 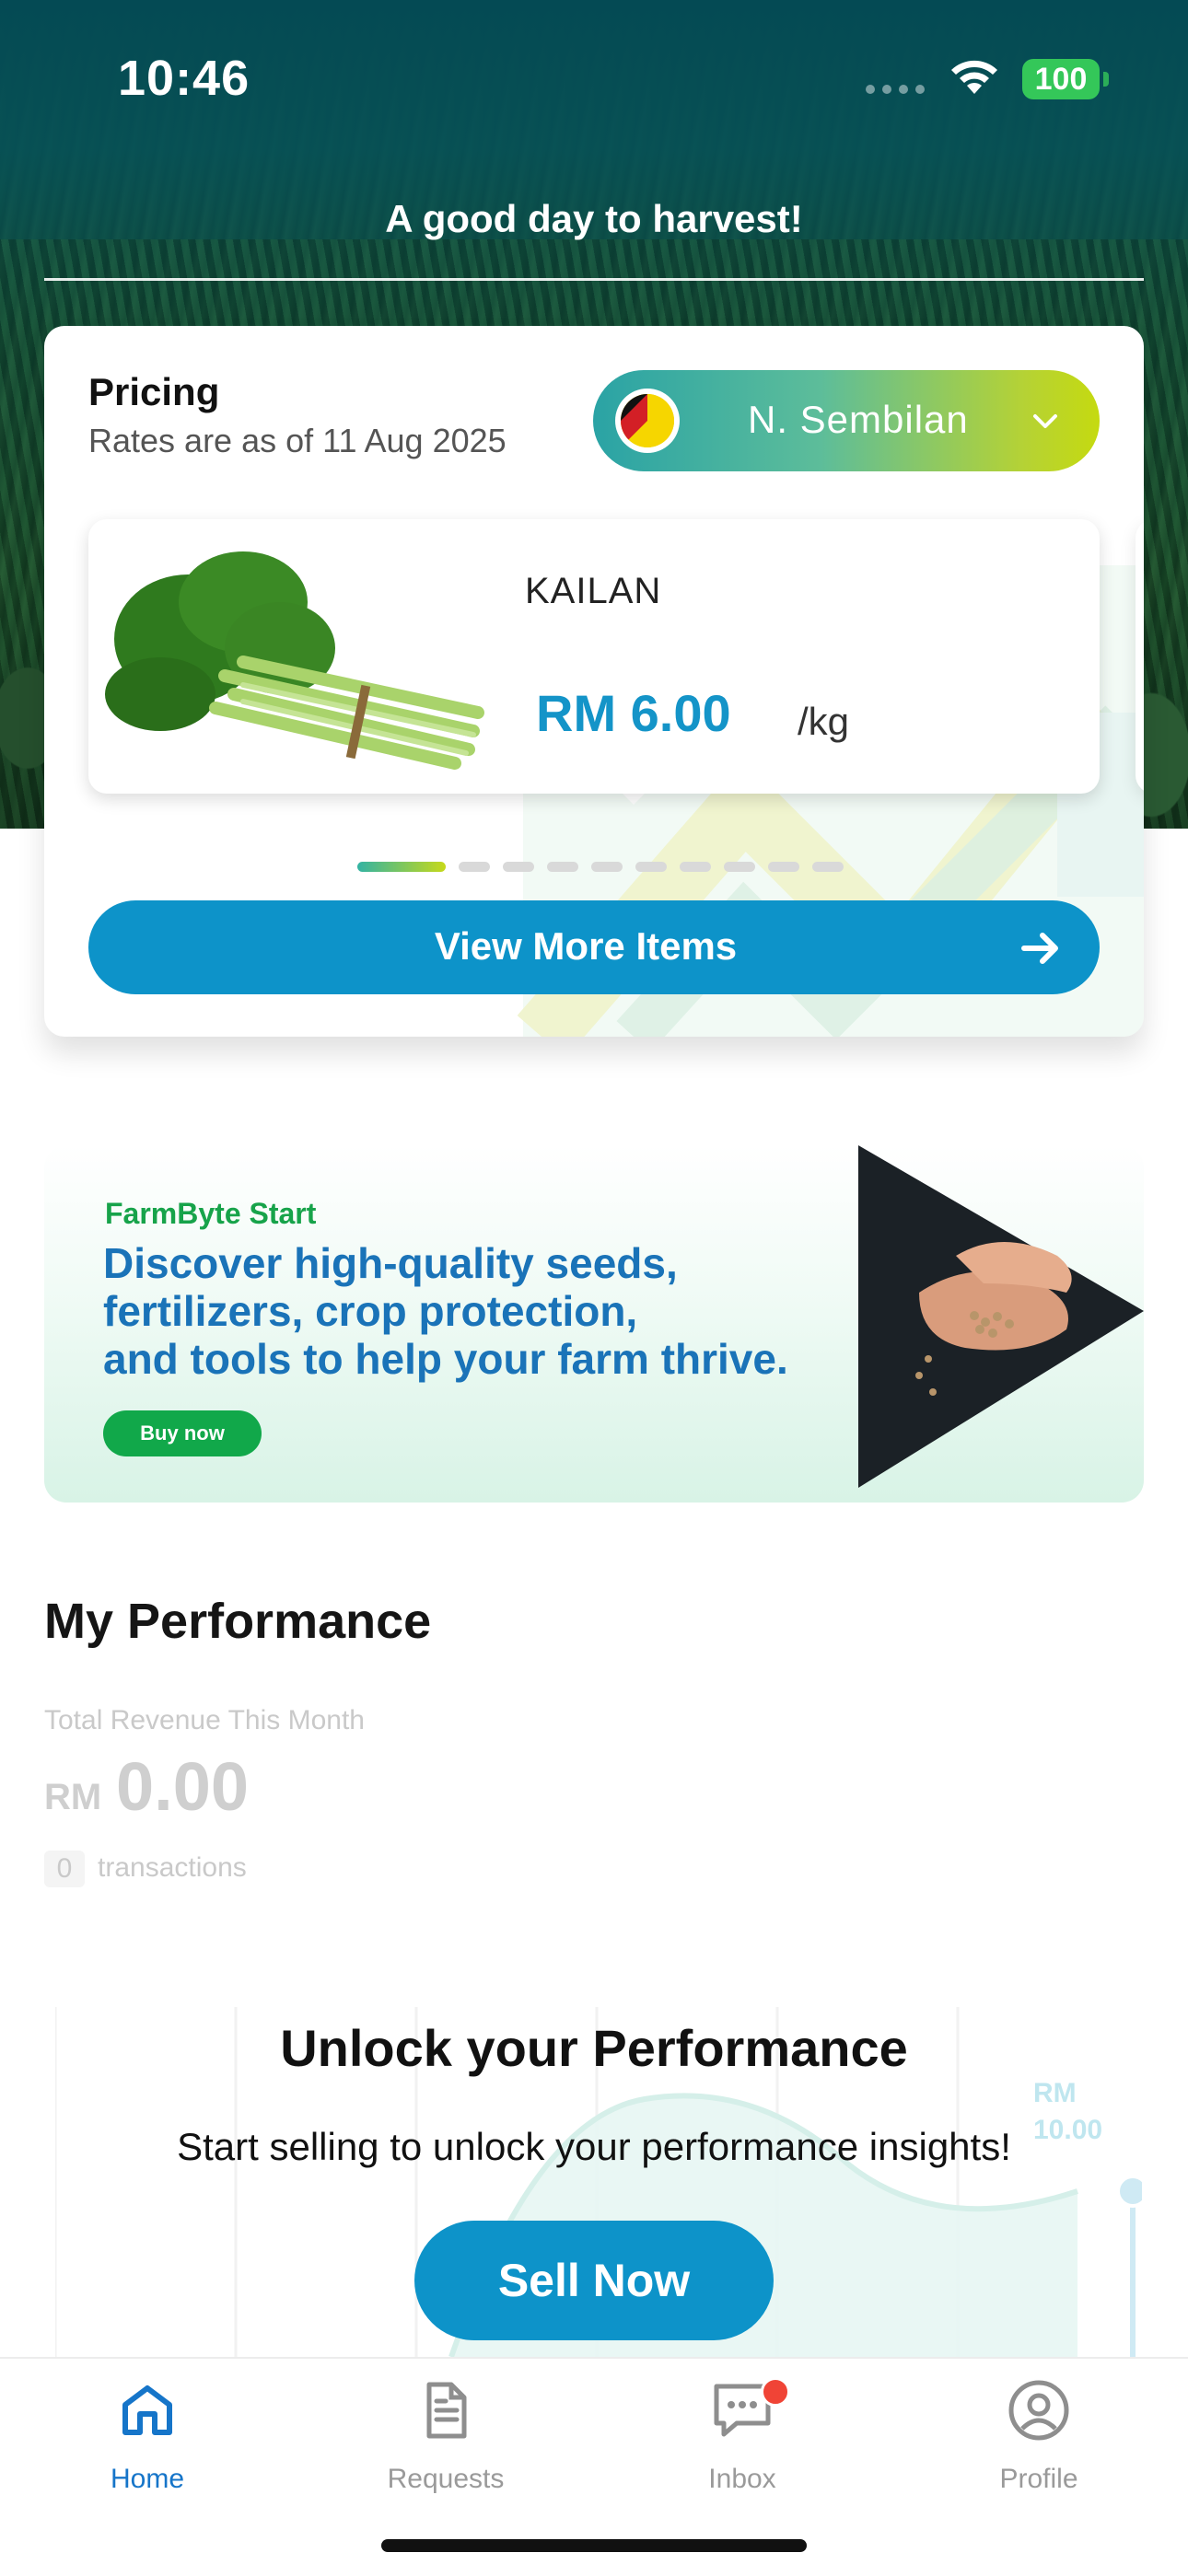 I want to click on banner-headline-line: Discover high-quality seeds,, so click(x=390, y=1263).